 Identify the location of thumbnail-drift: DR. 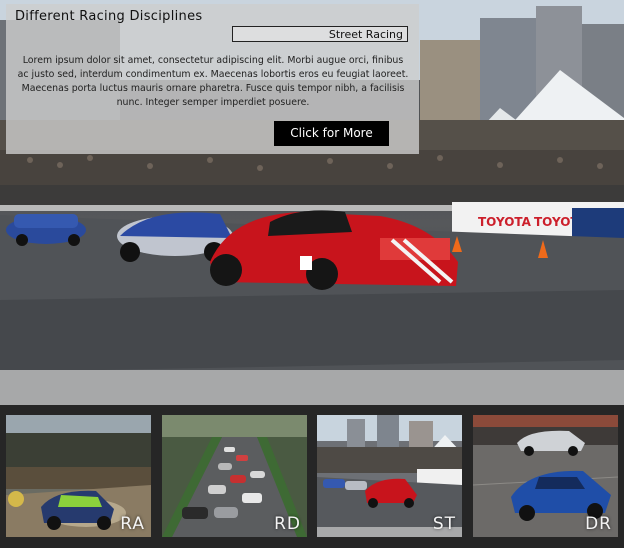
(545, 476).